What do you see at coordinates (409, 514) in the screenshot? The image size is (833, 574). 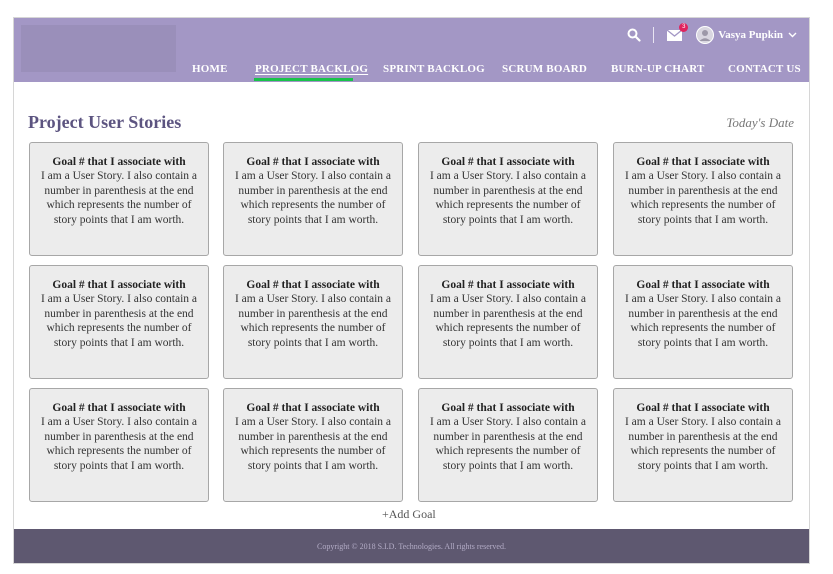 I see `add-goal-button: +Add Goal` at bounding box center [409, 514].